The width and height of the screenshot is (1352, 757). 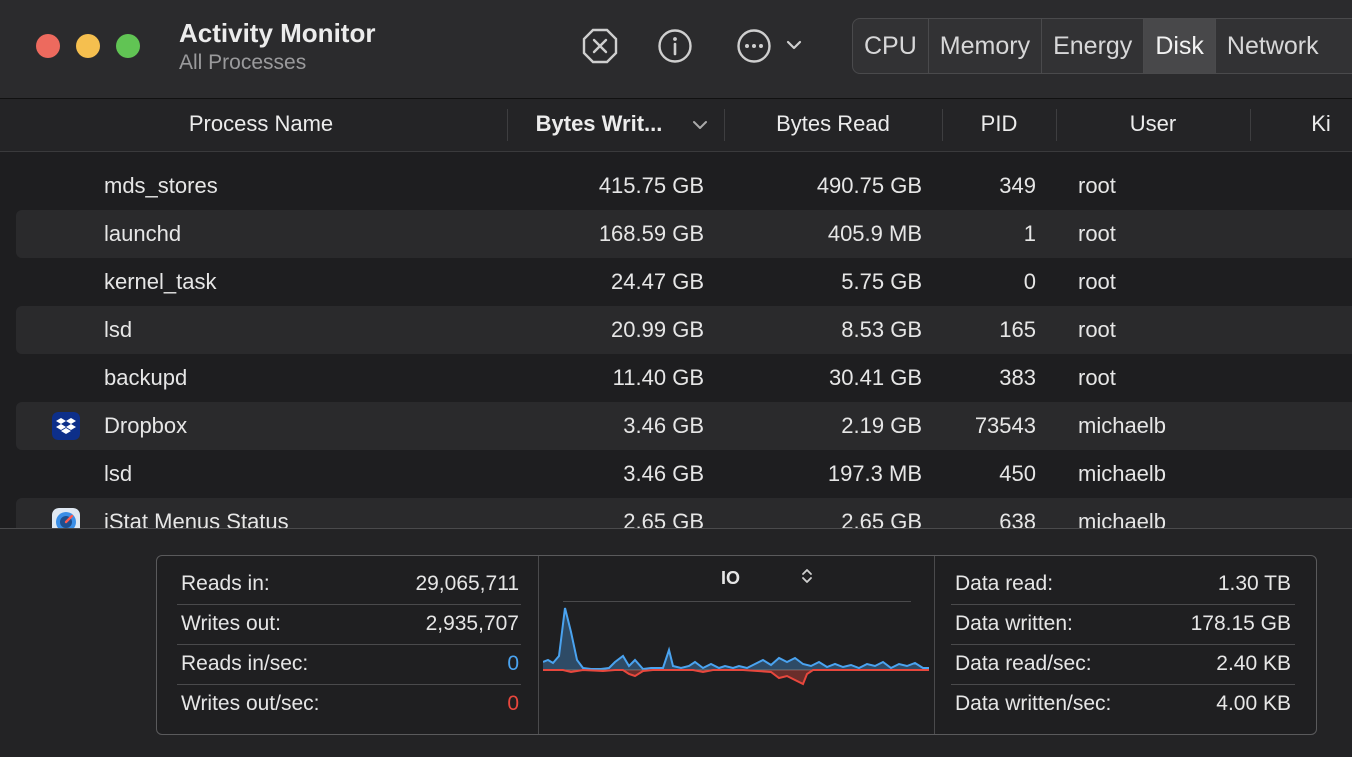 What do you see at coordinates (658, 377) in the screenshot?
I see `bytes-written: 11.40 GB` at bounding box center [658, 377].